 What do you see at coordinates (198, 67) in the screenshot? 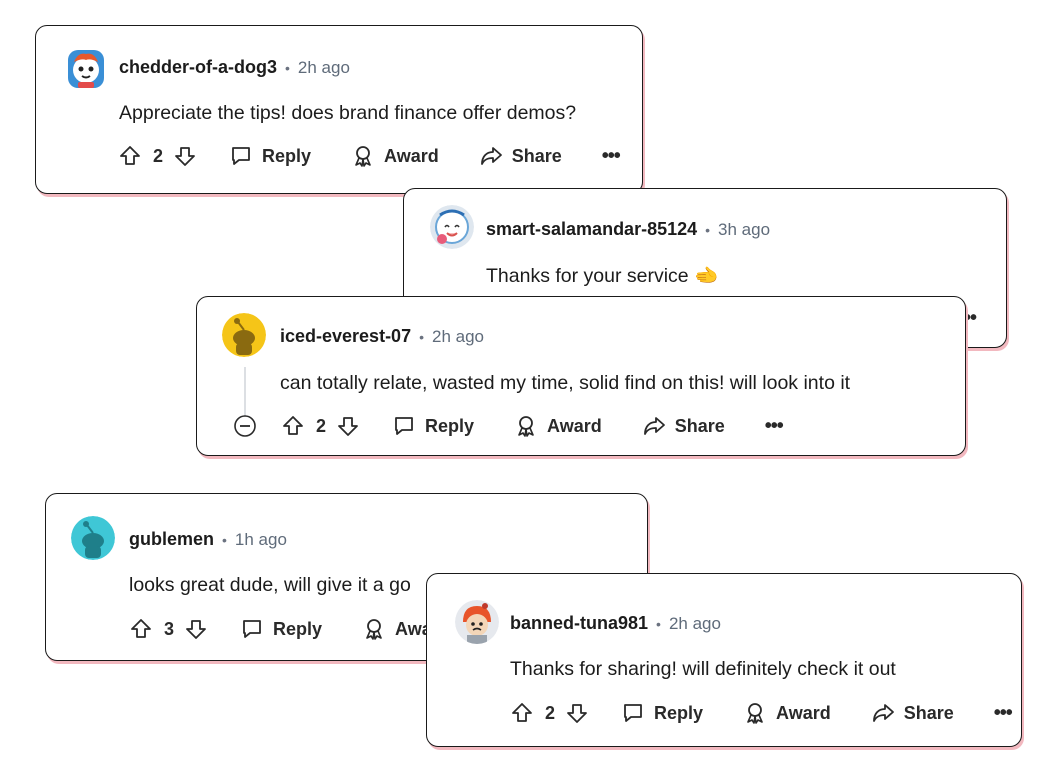
I see `username: chedder-of-a-dog3` at bounding box center [198, 67].